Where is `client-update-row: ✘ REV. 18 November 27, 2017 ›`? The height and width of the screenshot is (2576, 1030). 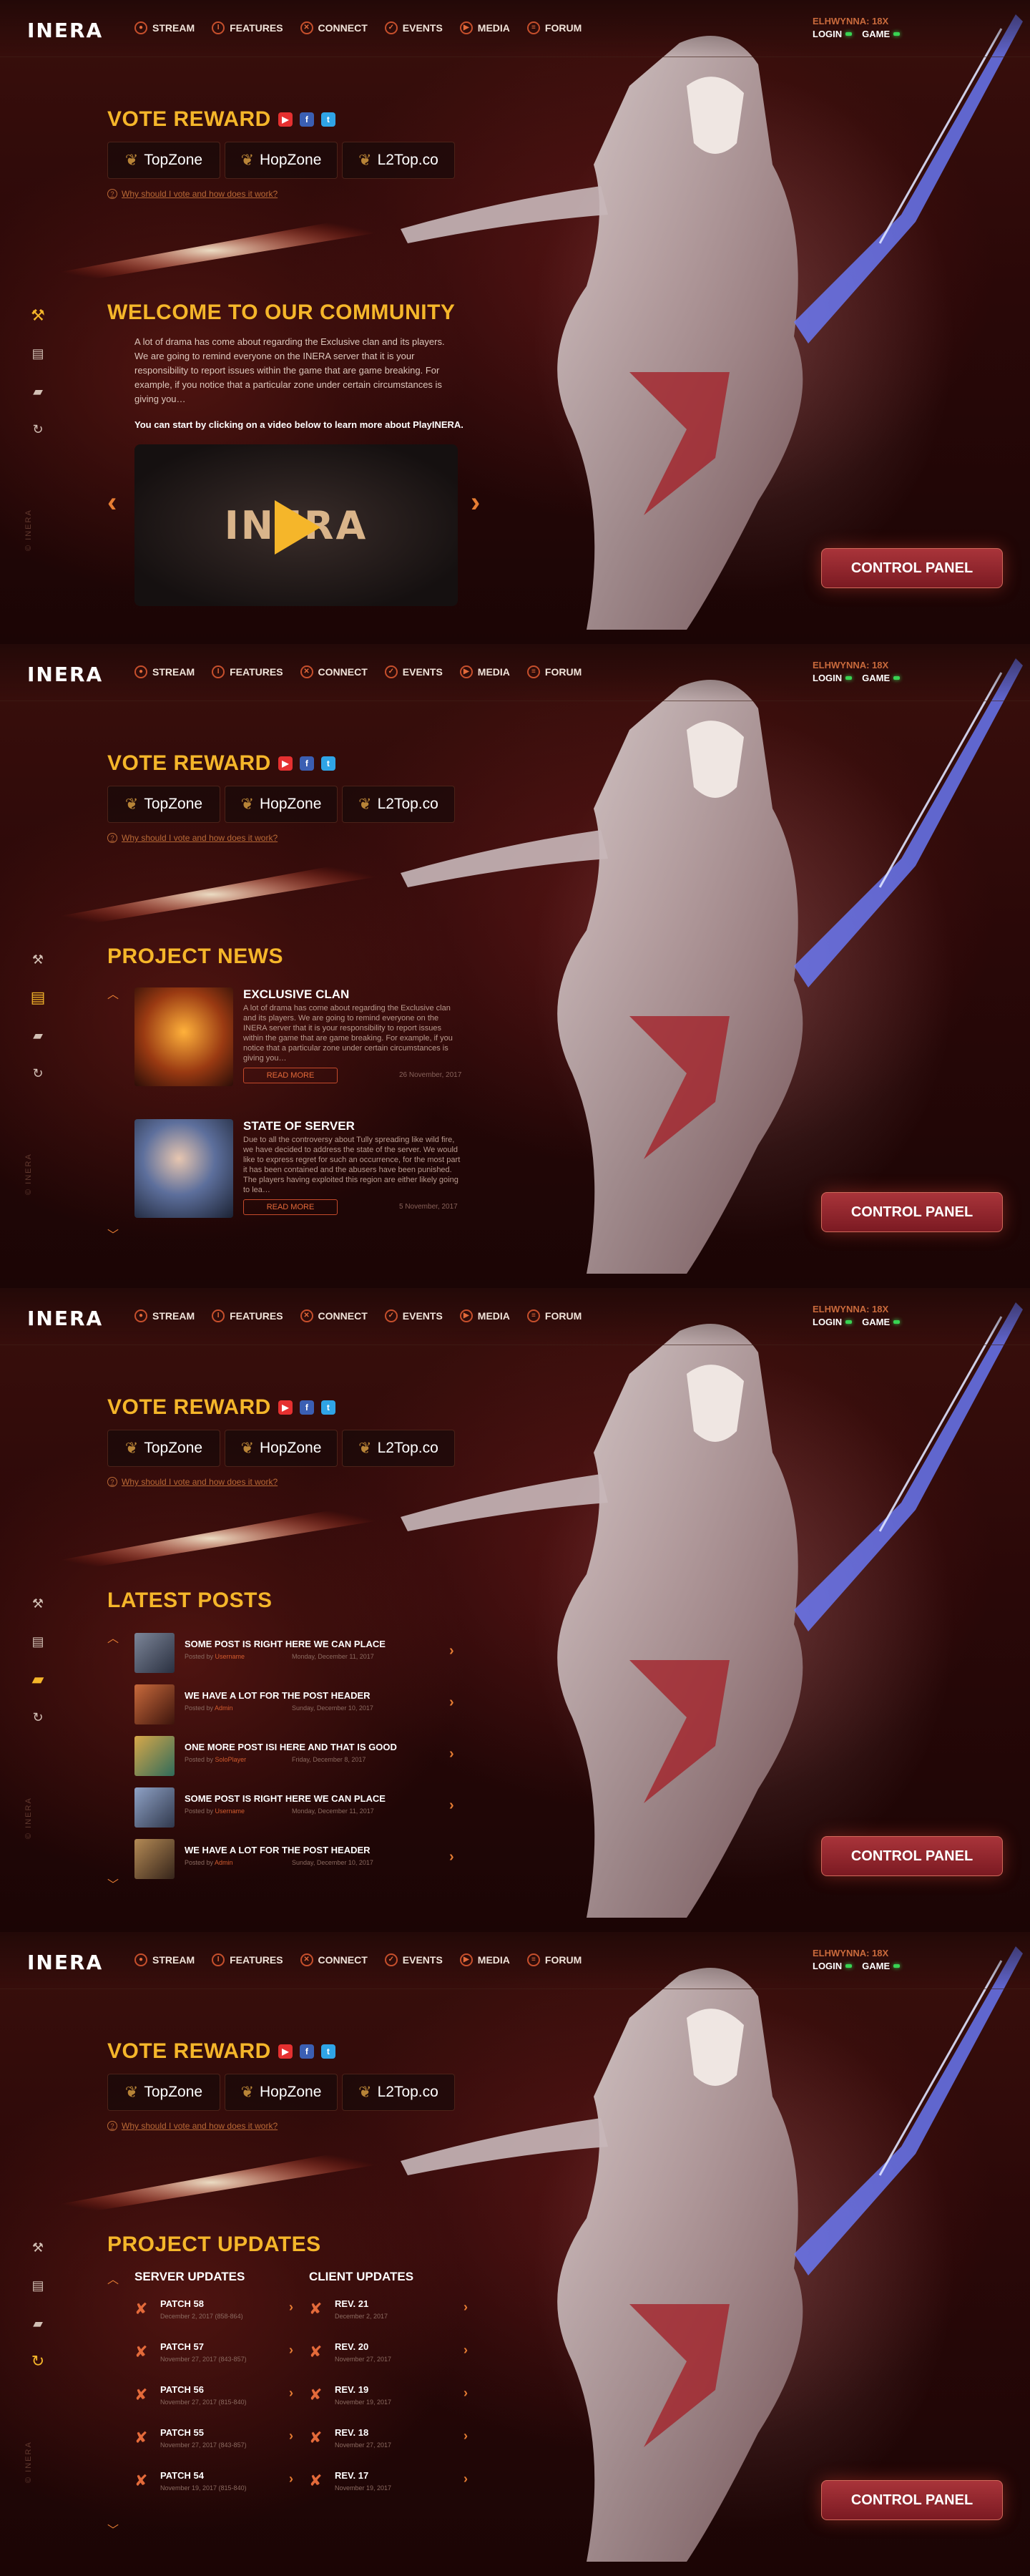 client-update-row: ✘ REV. 18 November 27, 2017 › is located at coordinates (390, 2443).